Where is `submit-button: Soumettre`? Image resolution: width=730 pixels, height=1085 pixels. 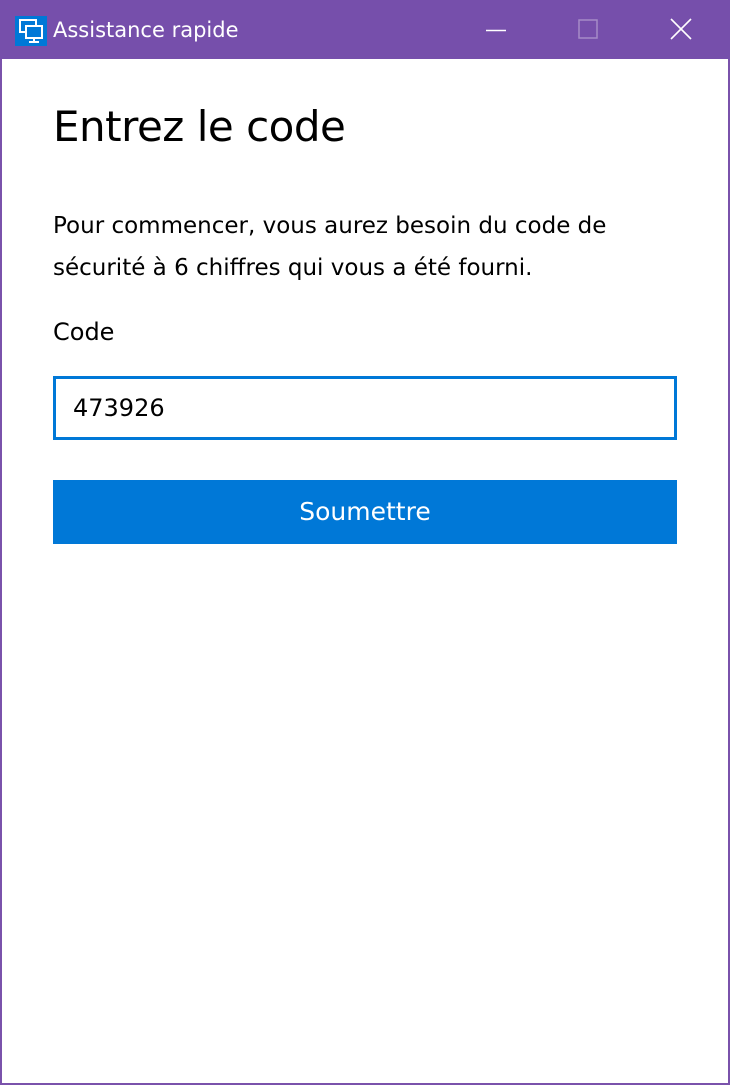
submit-button: Soumettre is located at coordinates (365, 512).